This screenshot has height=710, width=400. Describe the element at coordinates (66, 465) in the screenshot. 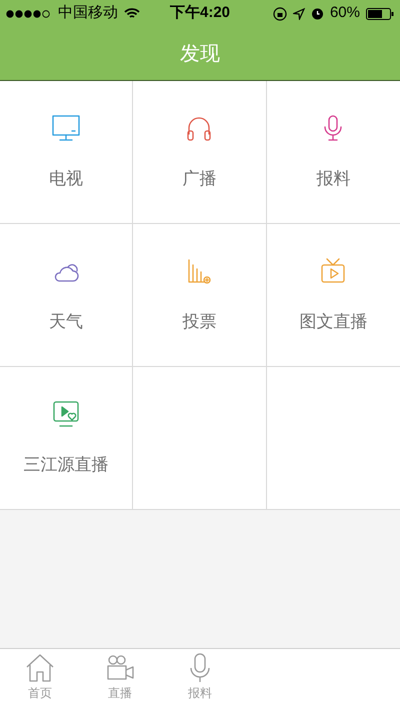

I see `grid-label: 三江源直播` at that location.